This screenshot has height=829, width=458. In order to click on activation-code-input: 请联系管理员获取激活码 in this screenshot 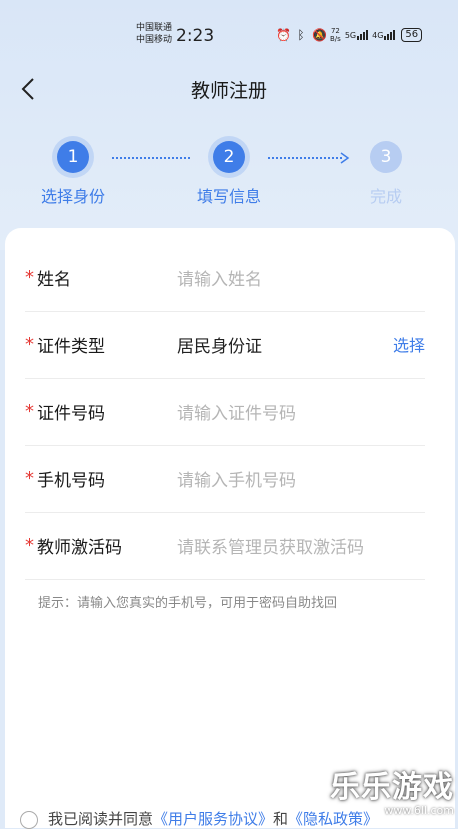, I will do `click(270, 545)`.